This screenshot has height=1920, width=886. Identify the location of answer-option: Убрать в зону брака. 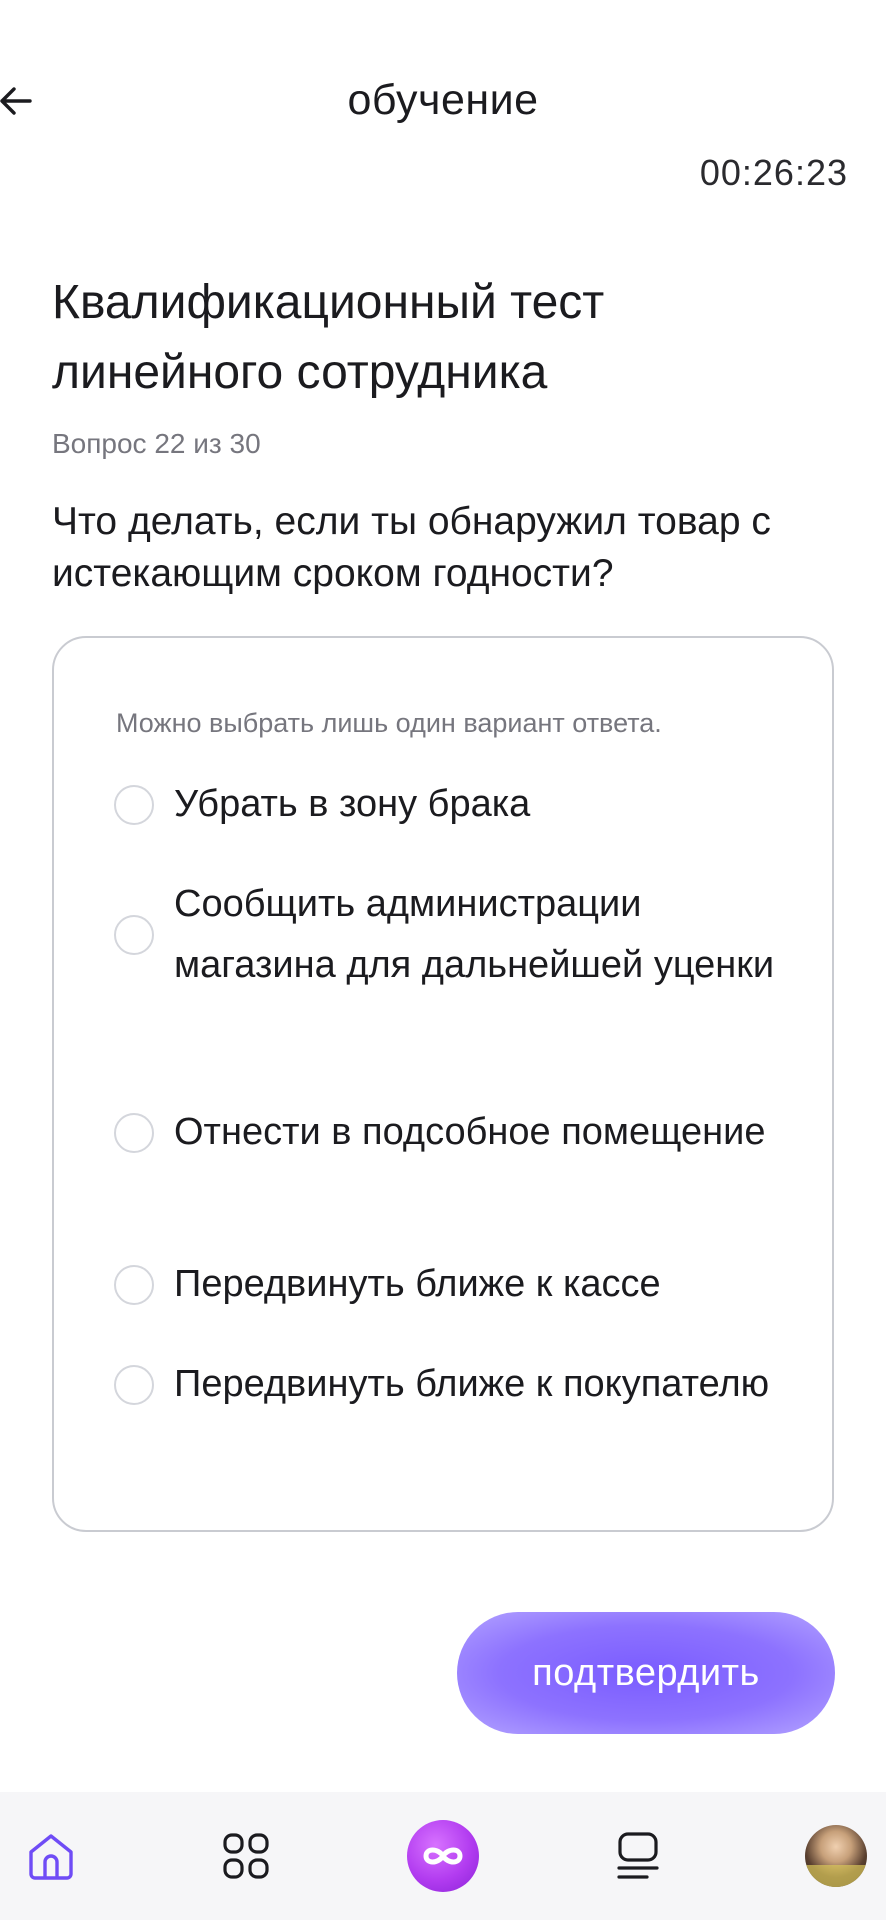
(454, 804).